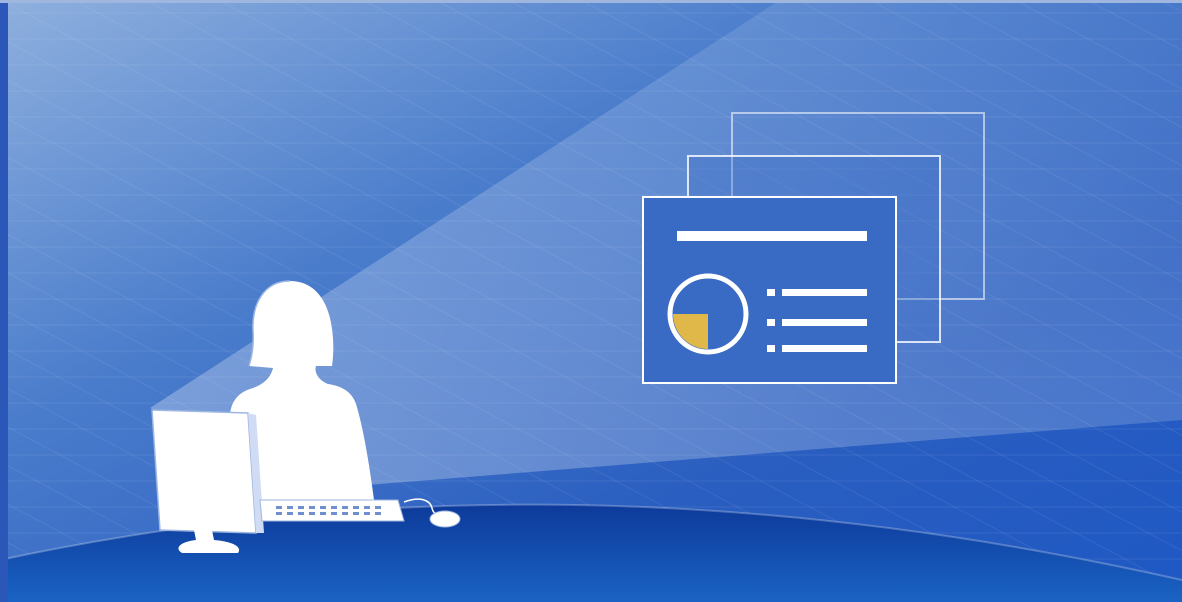  Describe the element at coordinates (772, 236) in the screenshot. I see `slide-title-bar` at that location.